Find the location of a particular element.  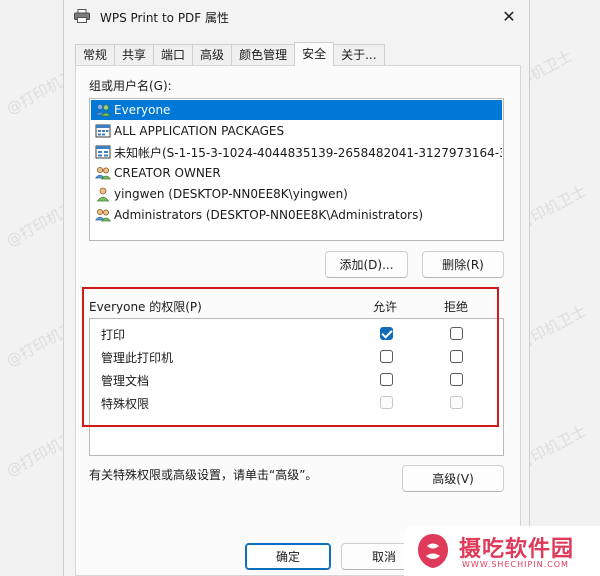

permissions-label: Everyone 的权限(P) is located at coordinates (145, 307).